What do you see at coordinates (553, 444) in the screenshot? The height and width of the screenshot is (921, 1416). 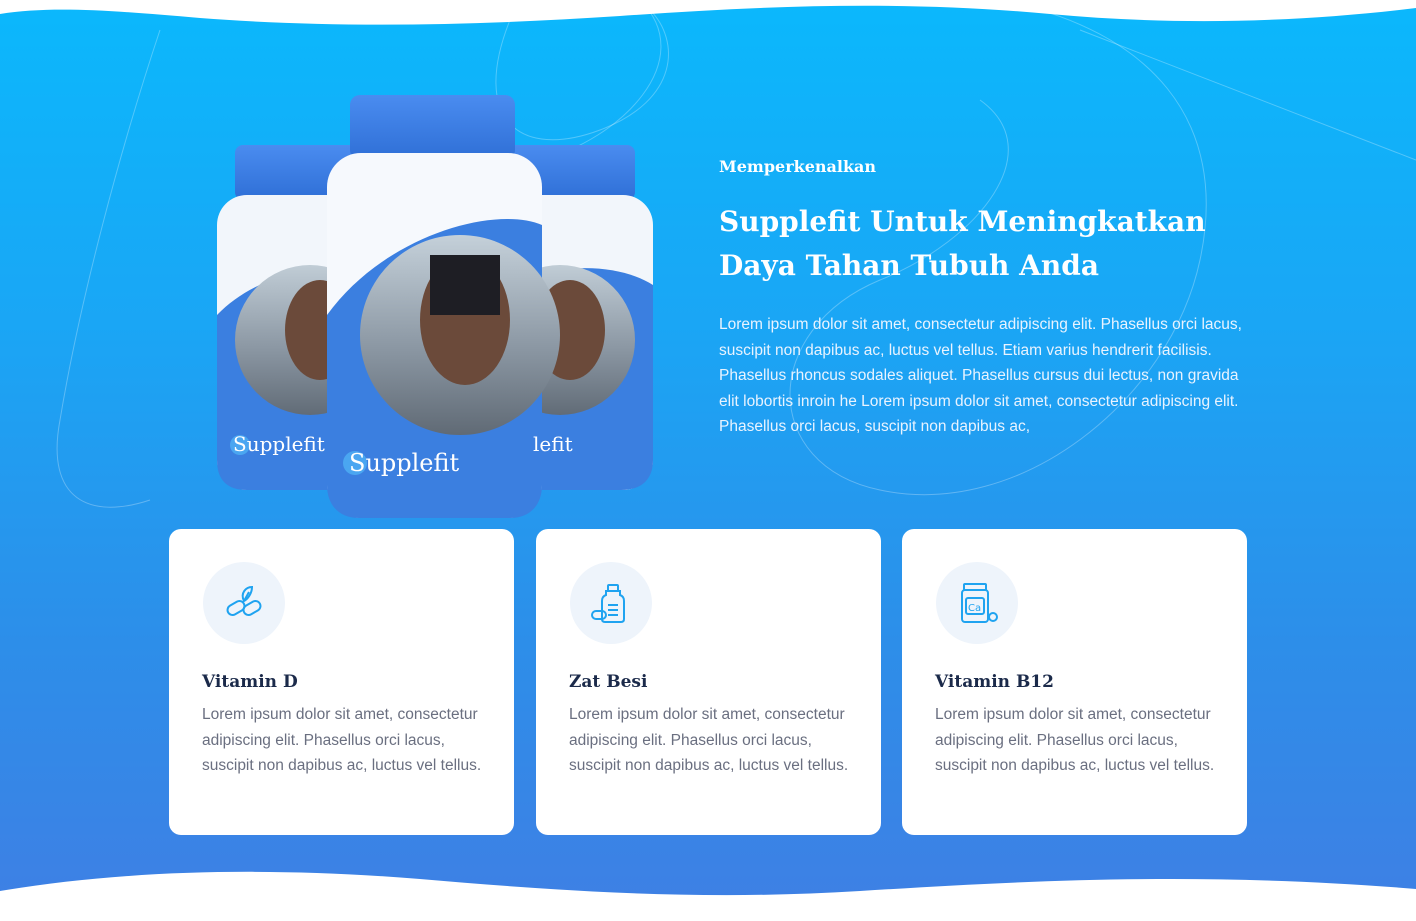 I see `bottle-label-right: lefit` at bounding box center [553, 444].